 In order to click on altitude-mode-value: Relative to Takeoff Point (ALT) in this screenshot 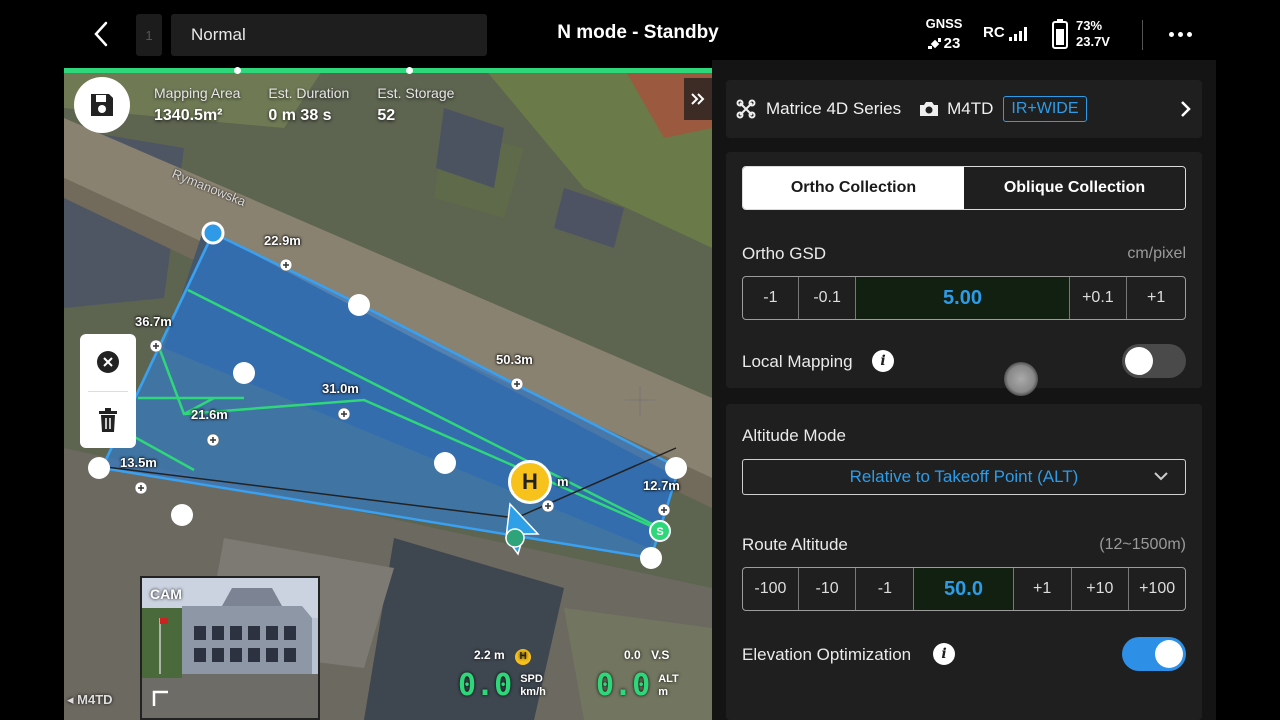, I will do `click(964, 476)`.